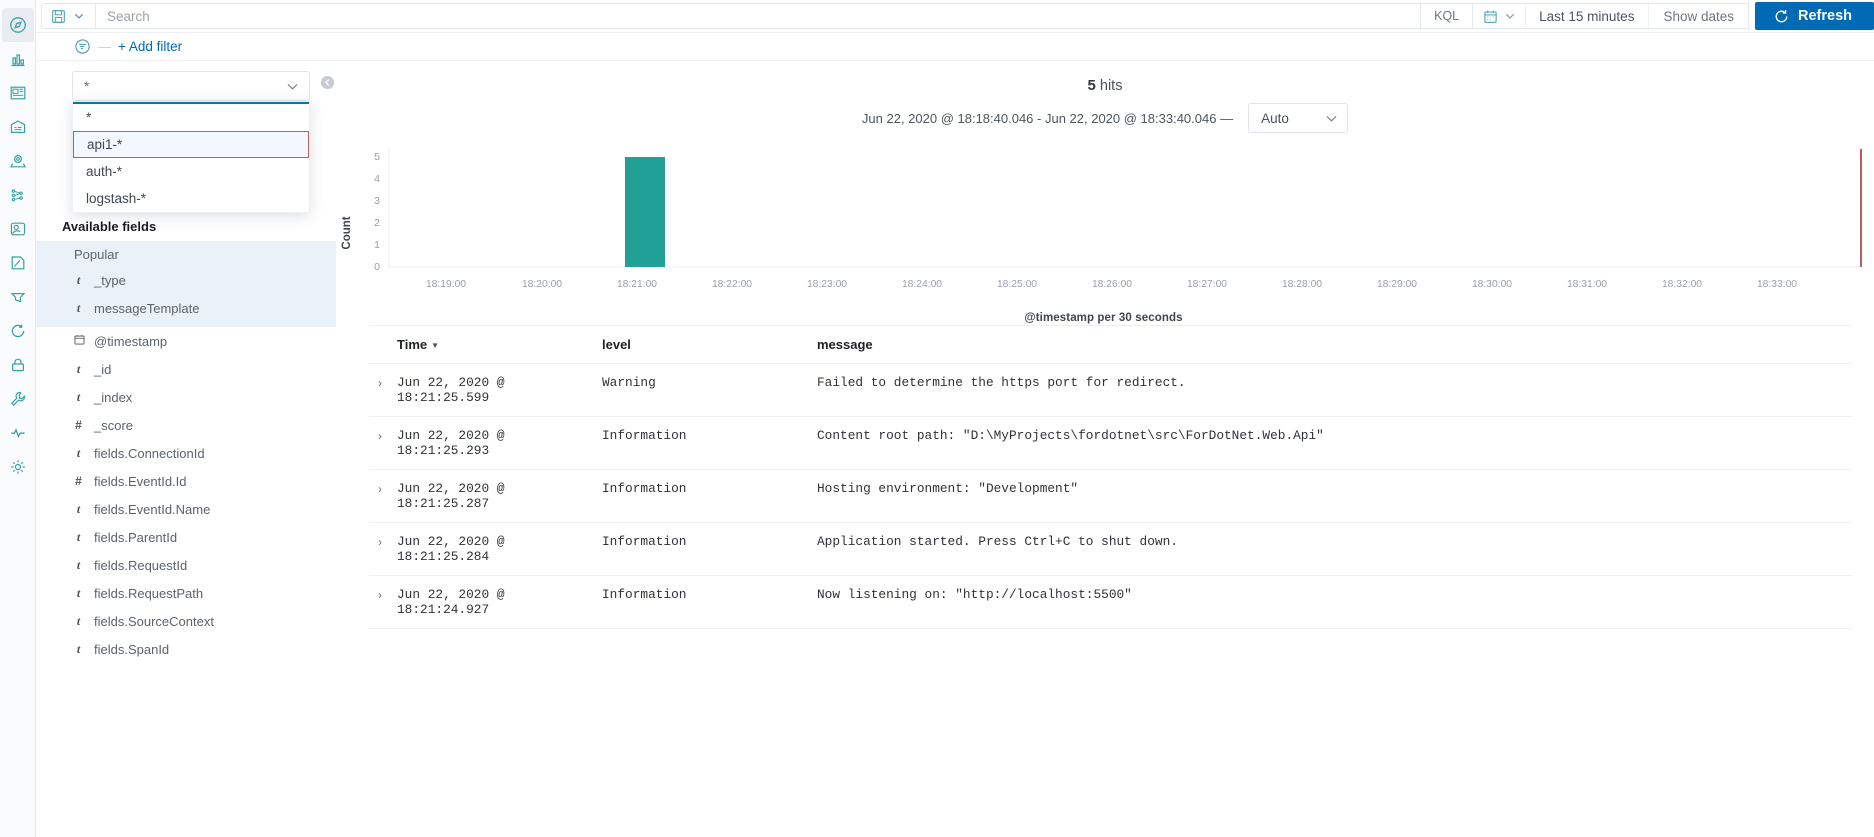  What do you see at coordinates (18, 59) in the screenshot?
I see `nav-item-visualize` at bounding box center [18, 59].